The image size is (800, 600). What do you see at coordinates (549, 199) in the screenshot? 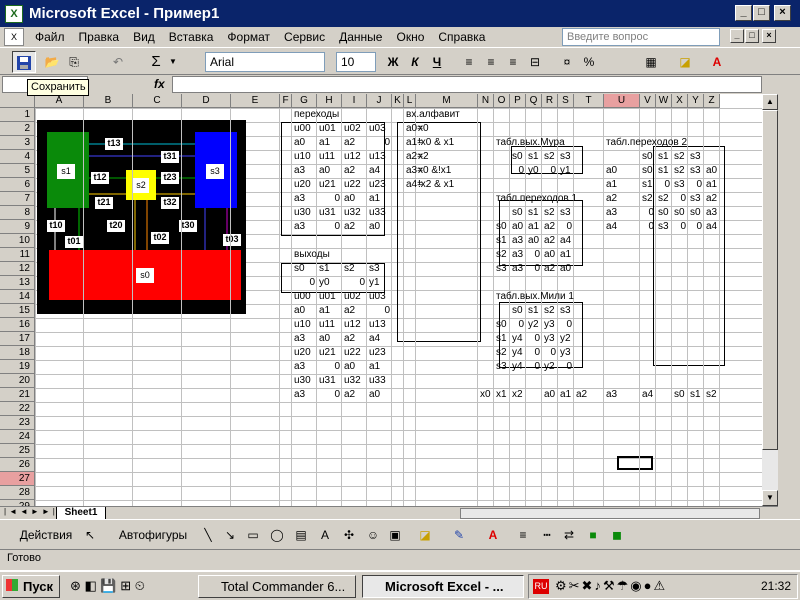
I see `cell: табл.переходов 1` at bounding box center [549, 199].